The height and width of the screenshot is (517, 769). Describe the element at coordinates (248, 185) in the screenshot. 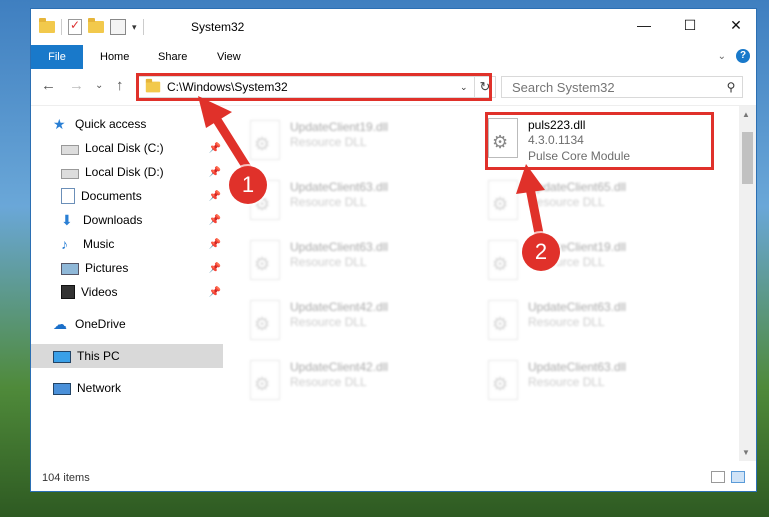

I see `step-1-badge: 1` at that location.